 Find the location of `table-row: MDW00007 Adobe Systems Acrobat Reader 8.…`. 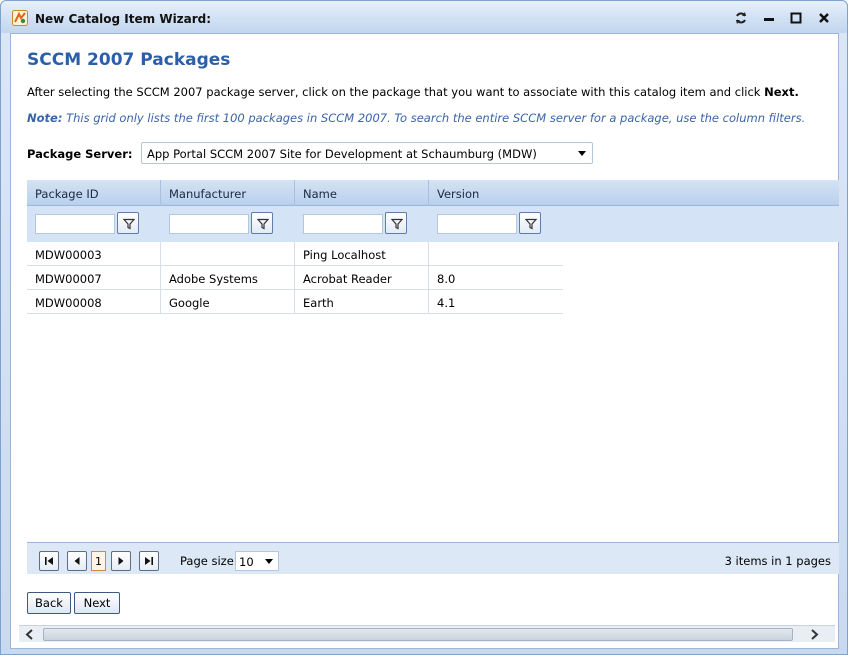

table-row: MDW00007 Adobe Systems Acrobat Reader 8.… is located at coordinates (295, 278).